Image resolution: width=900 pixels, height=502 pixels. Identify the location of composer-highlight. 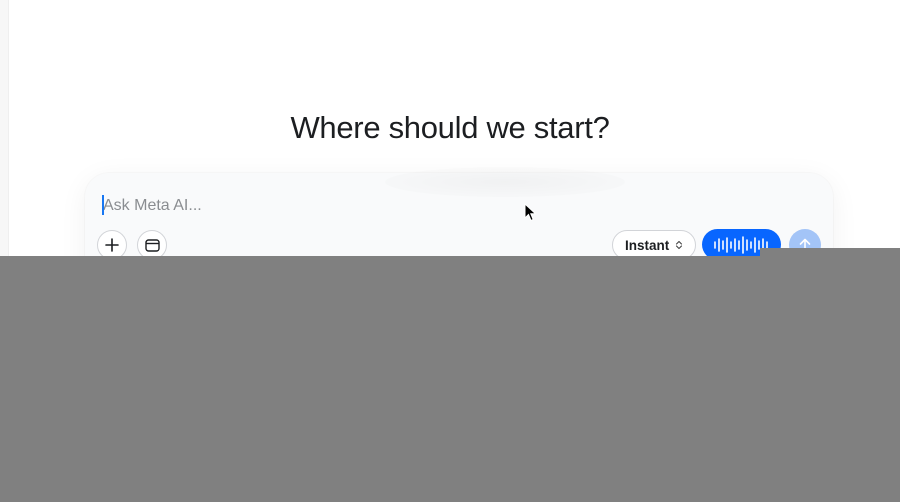
(505, 182).